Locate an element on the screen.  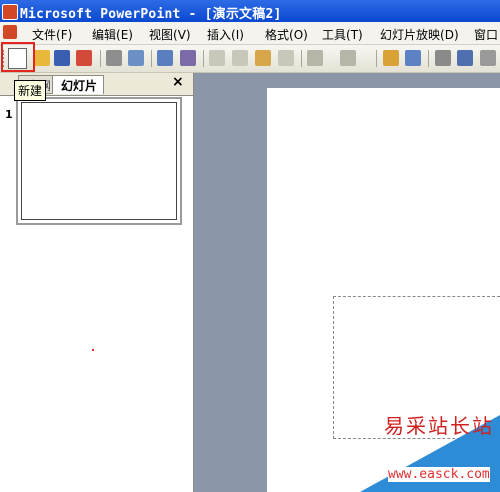
menu-view-key: (V) is located at coordinates (182, 35).